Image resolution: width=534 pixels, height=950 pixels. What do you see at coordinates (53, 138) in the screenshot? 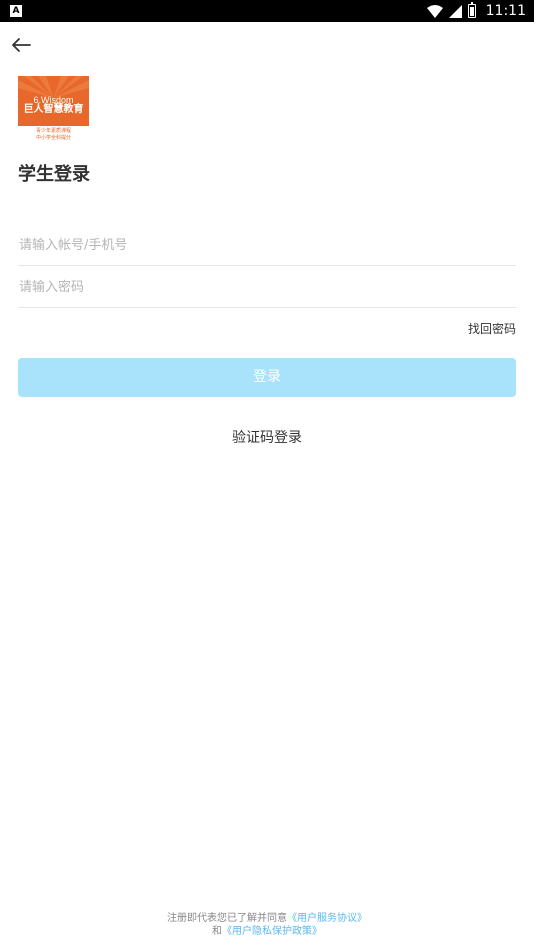
I see `logo-tagline-2: 中小学全科提分` at bounding box center [53, 138].